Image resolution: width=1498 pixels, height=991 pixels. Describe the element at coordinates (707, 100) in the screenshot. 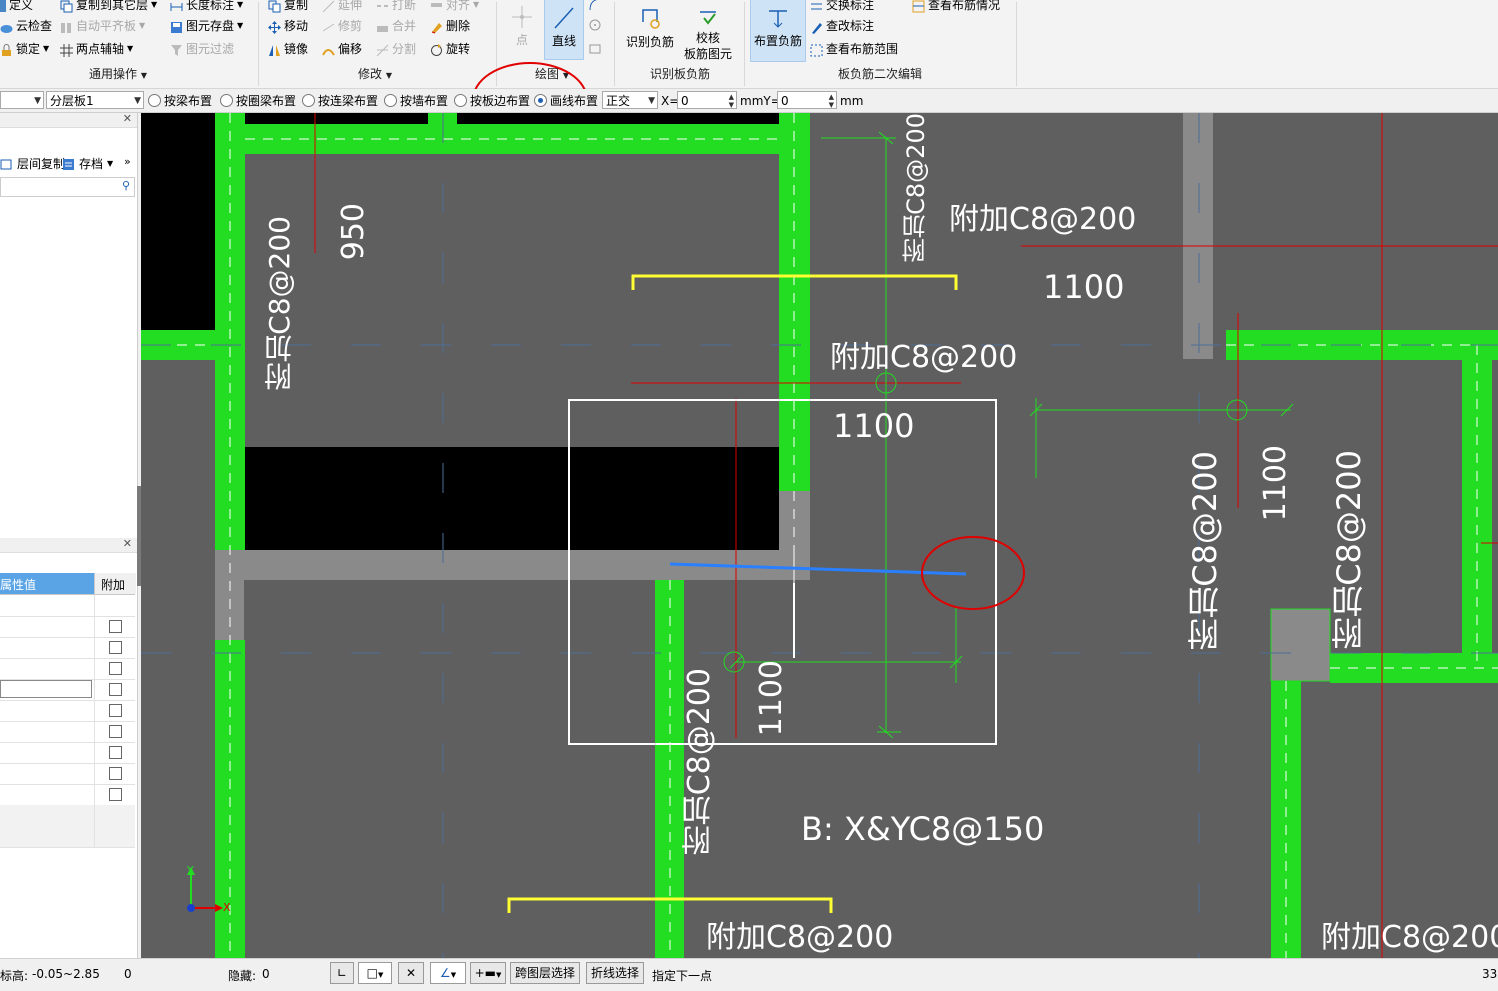

I see `x-offset-input: 0 ▲ ▼` at that location.